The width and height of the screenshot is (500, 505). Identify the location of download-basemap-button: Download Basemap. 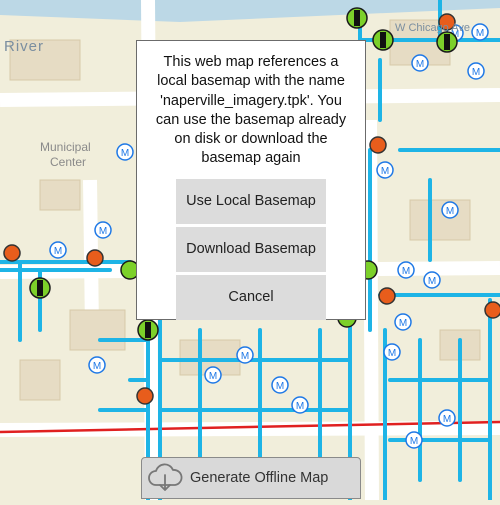
(251, 249).